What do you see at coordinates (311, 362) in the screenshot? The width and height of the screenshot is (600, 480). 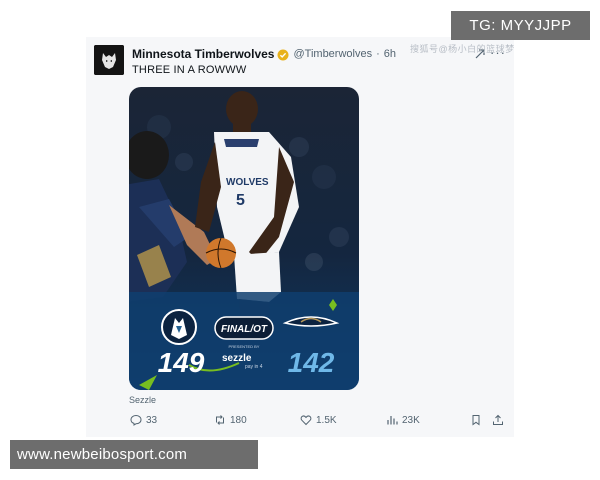 I see `away-score: 142` at bounding box center [311, 362].